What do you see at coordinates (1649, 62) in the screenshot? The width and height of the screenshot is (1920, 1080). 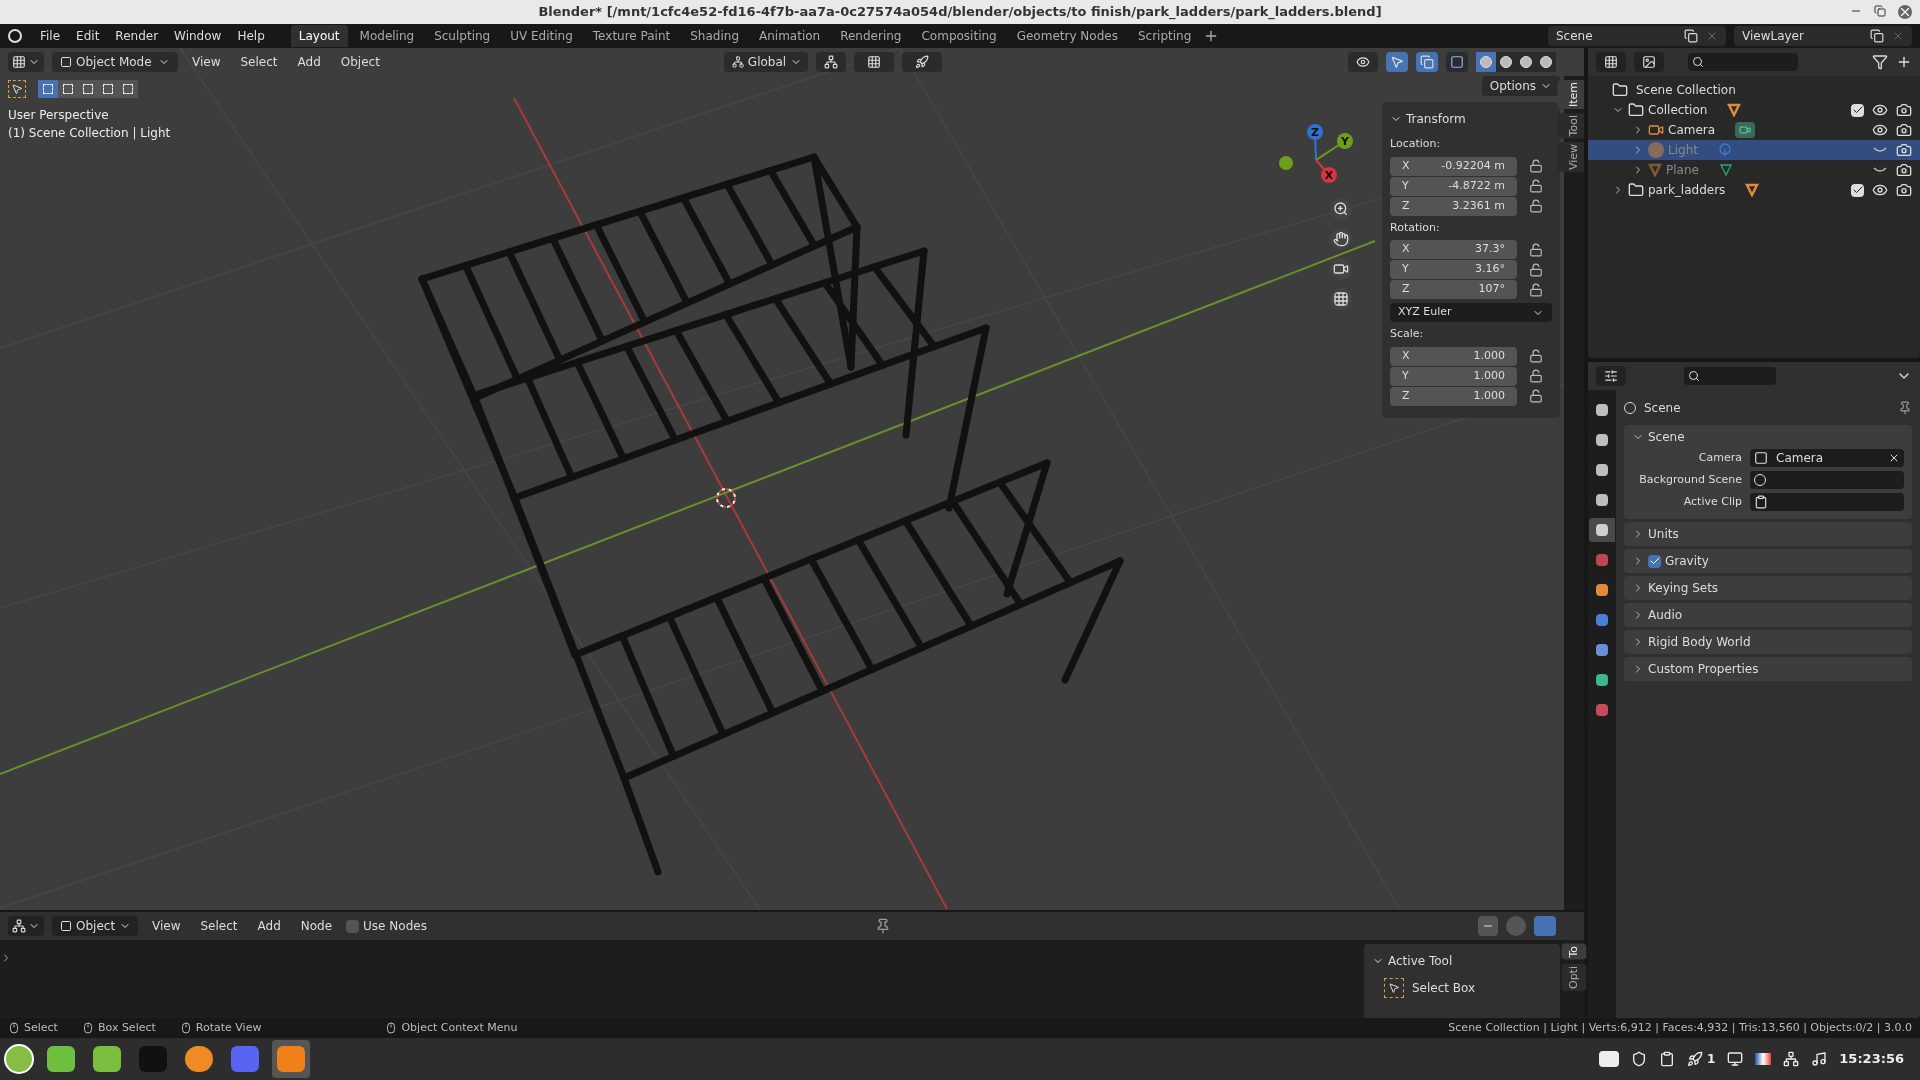 I see `display-mode-button` at bounding box center [1649, 62].